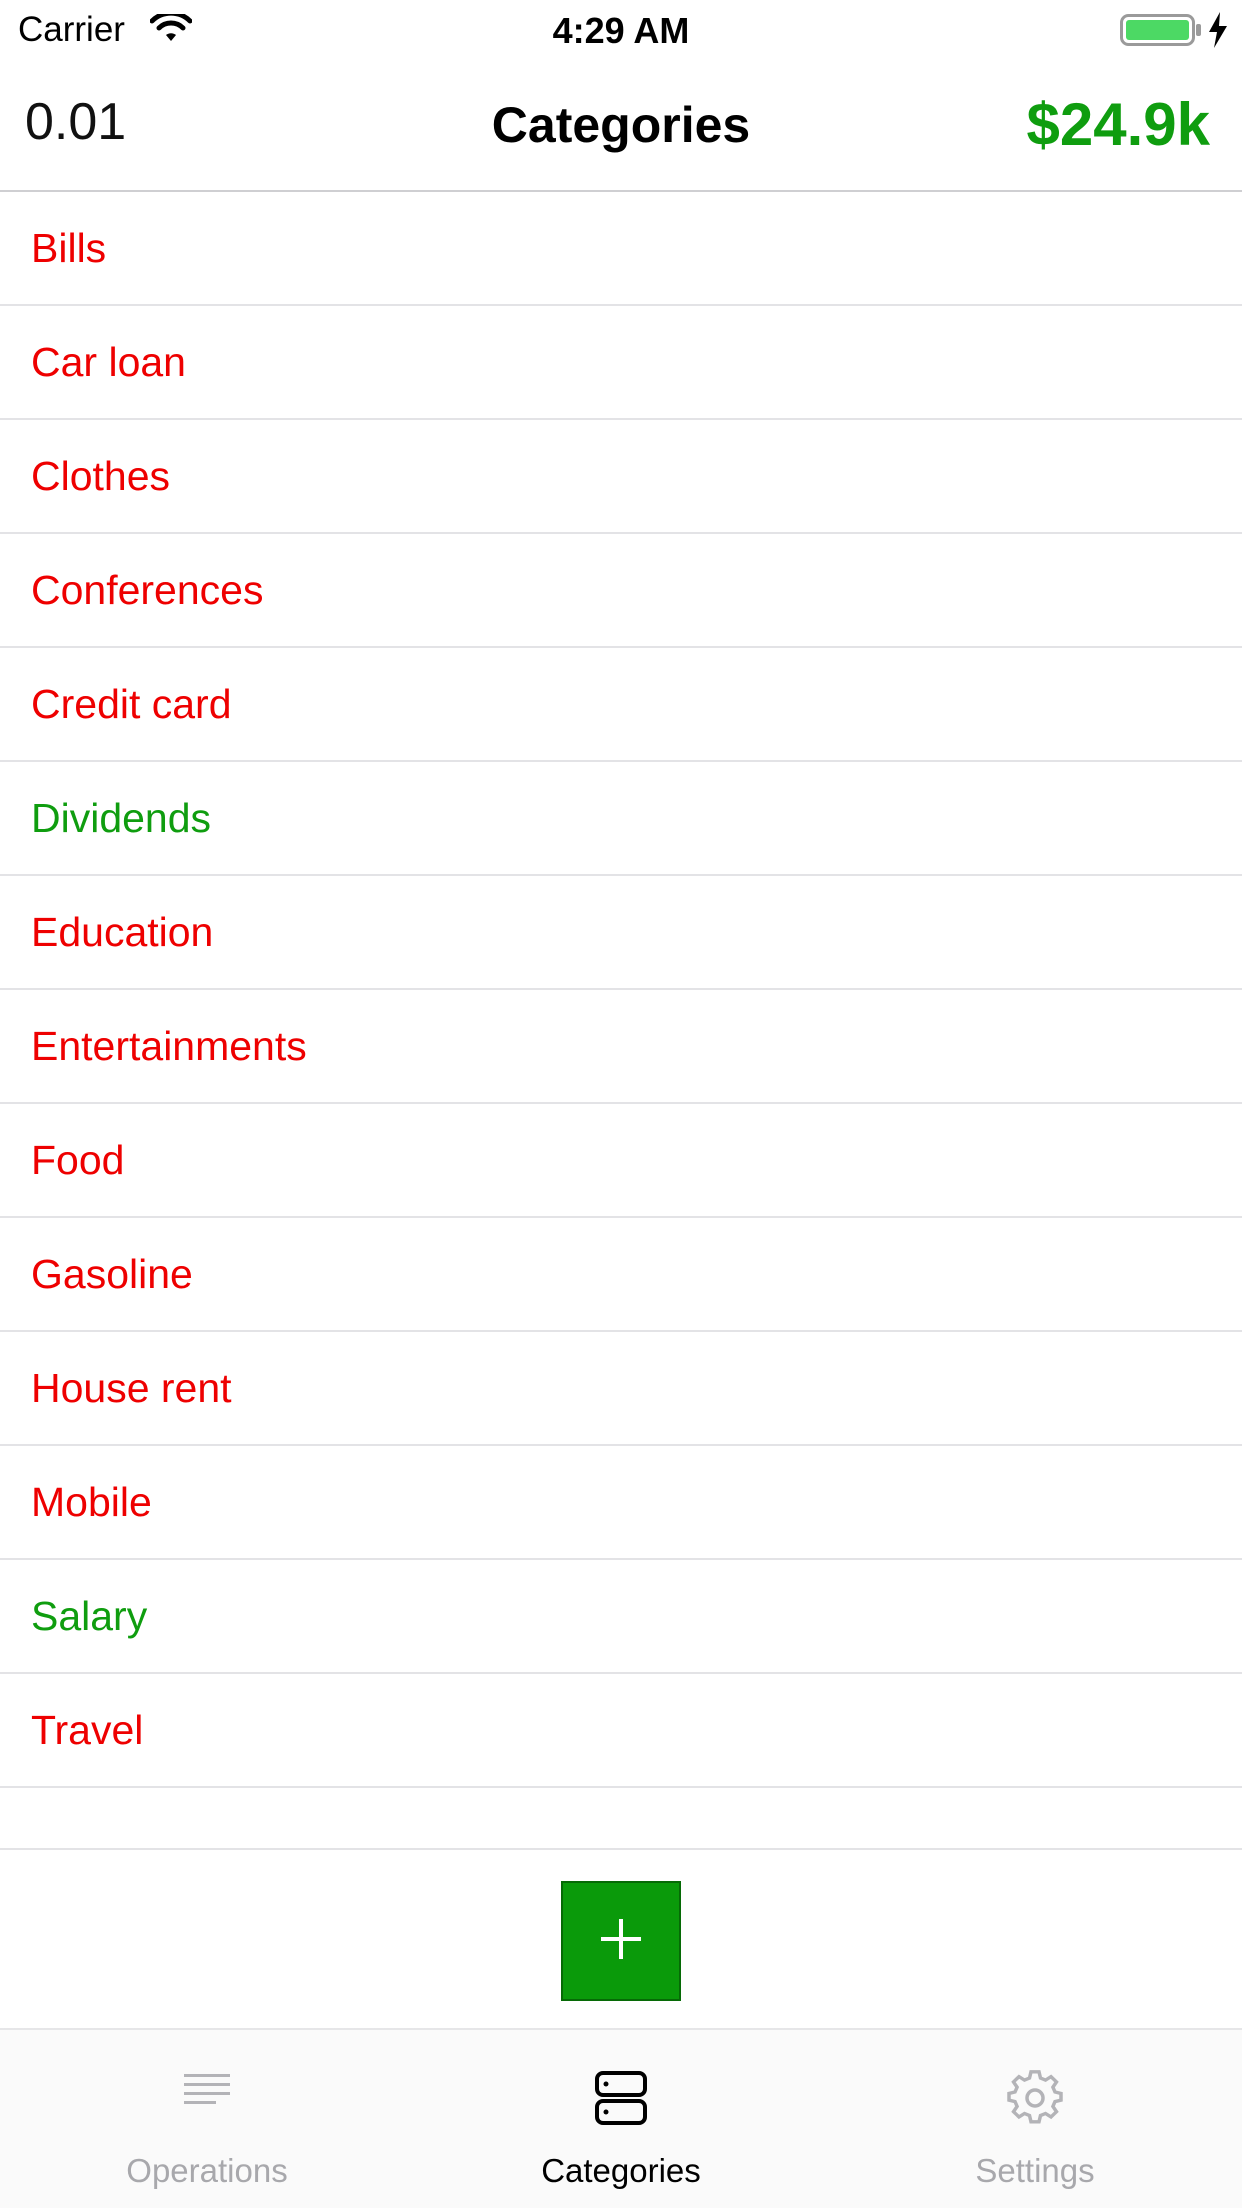  Describe the element at coordinates (621, 1275) in the screenshot. I see `category-row: Gasoline` at that location.